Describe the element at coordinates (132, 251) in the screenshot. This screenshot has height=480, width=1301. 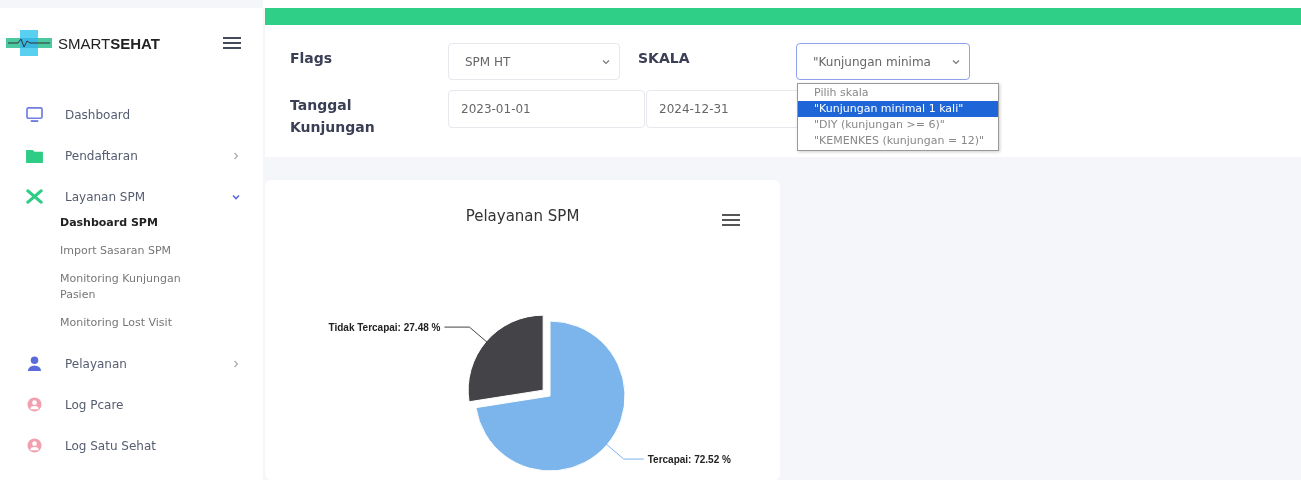
I see `submenu-item: Import Sasaran SPM` at that location.